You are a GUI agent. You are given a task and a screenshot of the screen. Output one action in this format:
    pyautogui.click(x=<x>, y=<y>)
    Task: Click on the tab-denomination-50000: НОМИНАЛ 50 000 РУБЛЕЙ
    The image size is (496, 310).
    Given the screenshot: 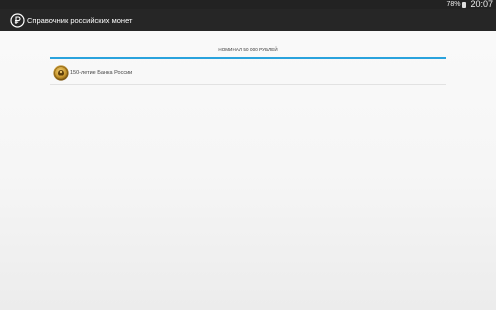 What is the action you would take?
    pyautogui.click(x=248, y=49)
    